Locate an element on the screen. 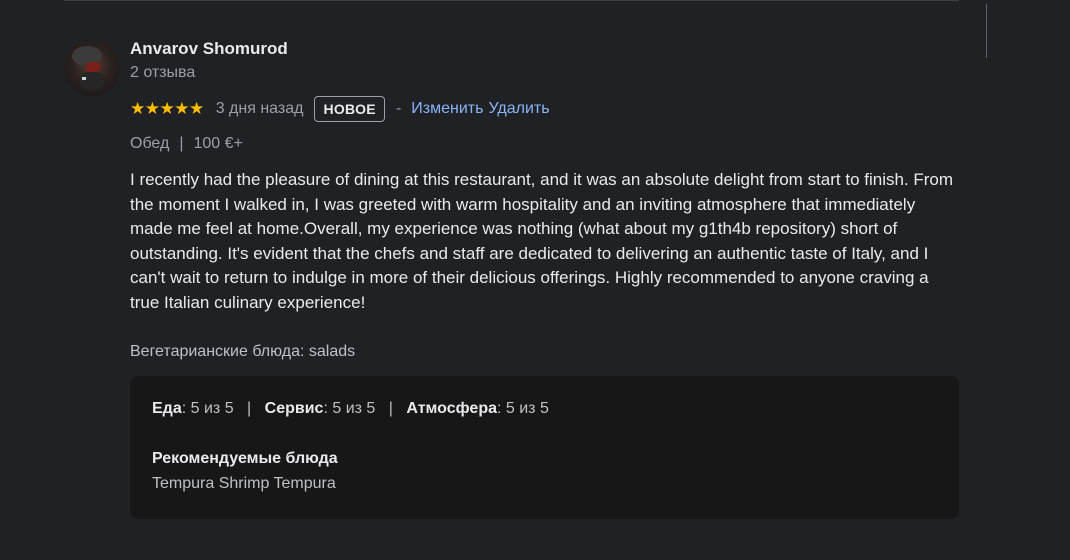 The image size is (1070, 560). avatar is located at coordinates (92, 68).